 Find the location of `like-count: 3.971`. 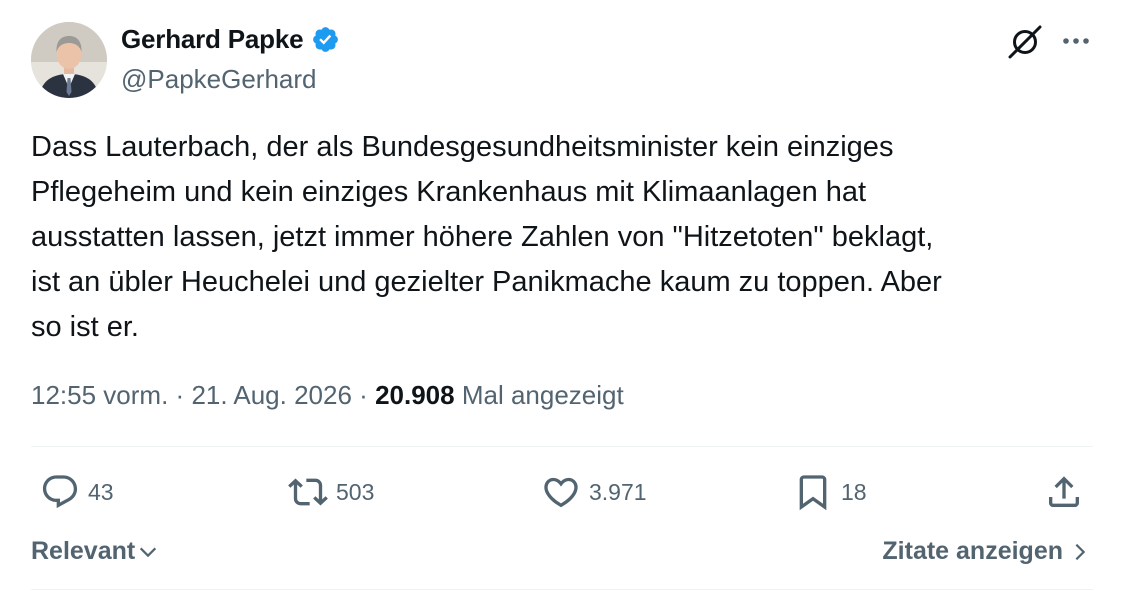

like-count: 3.971 is located at coordinates (618, 491).